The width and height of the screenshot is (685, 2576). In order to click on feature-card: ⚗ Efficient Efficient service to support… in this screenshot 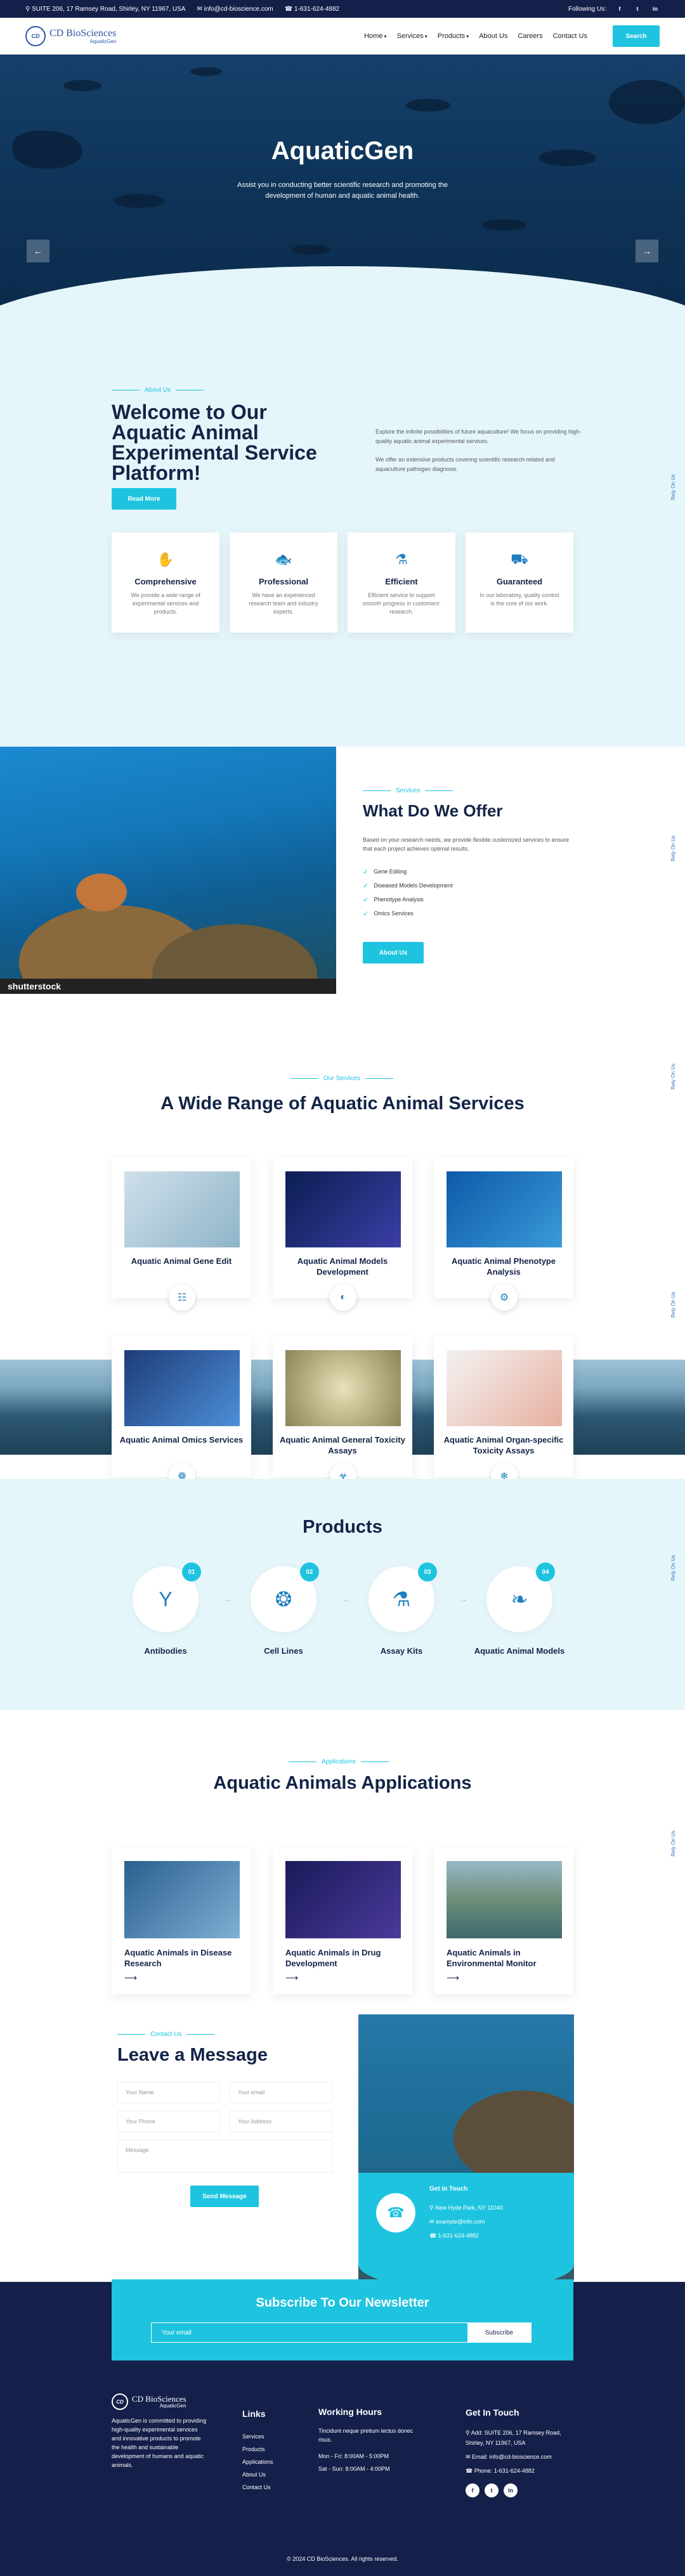, I will do `click(402, 582)`.